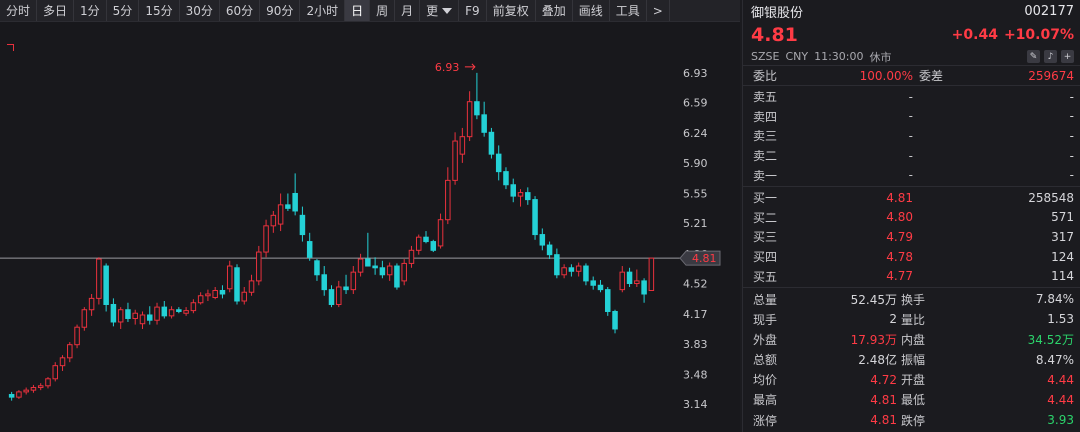  I want to click on toolbar-item-label: 60分, so click(239, 11).